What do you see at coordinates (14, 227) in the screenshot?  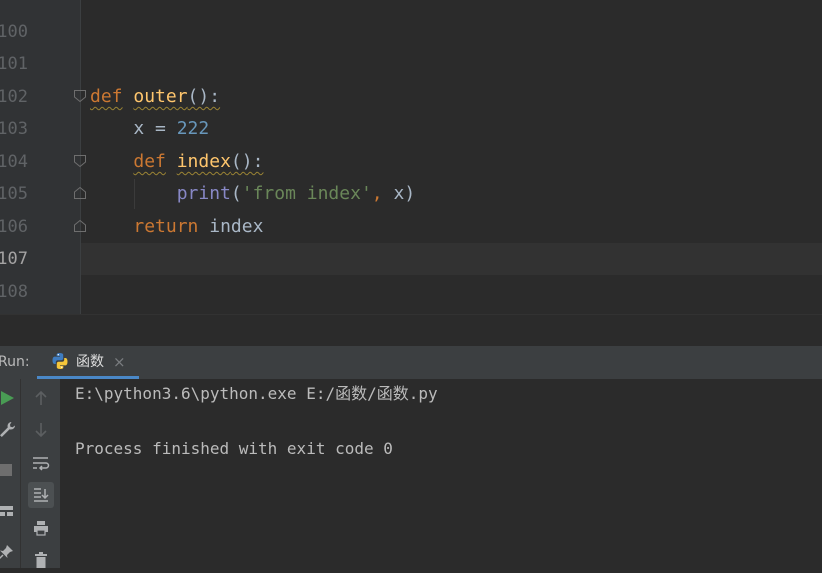 I see `line-number: 106` at bounding box center [14, 227].